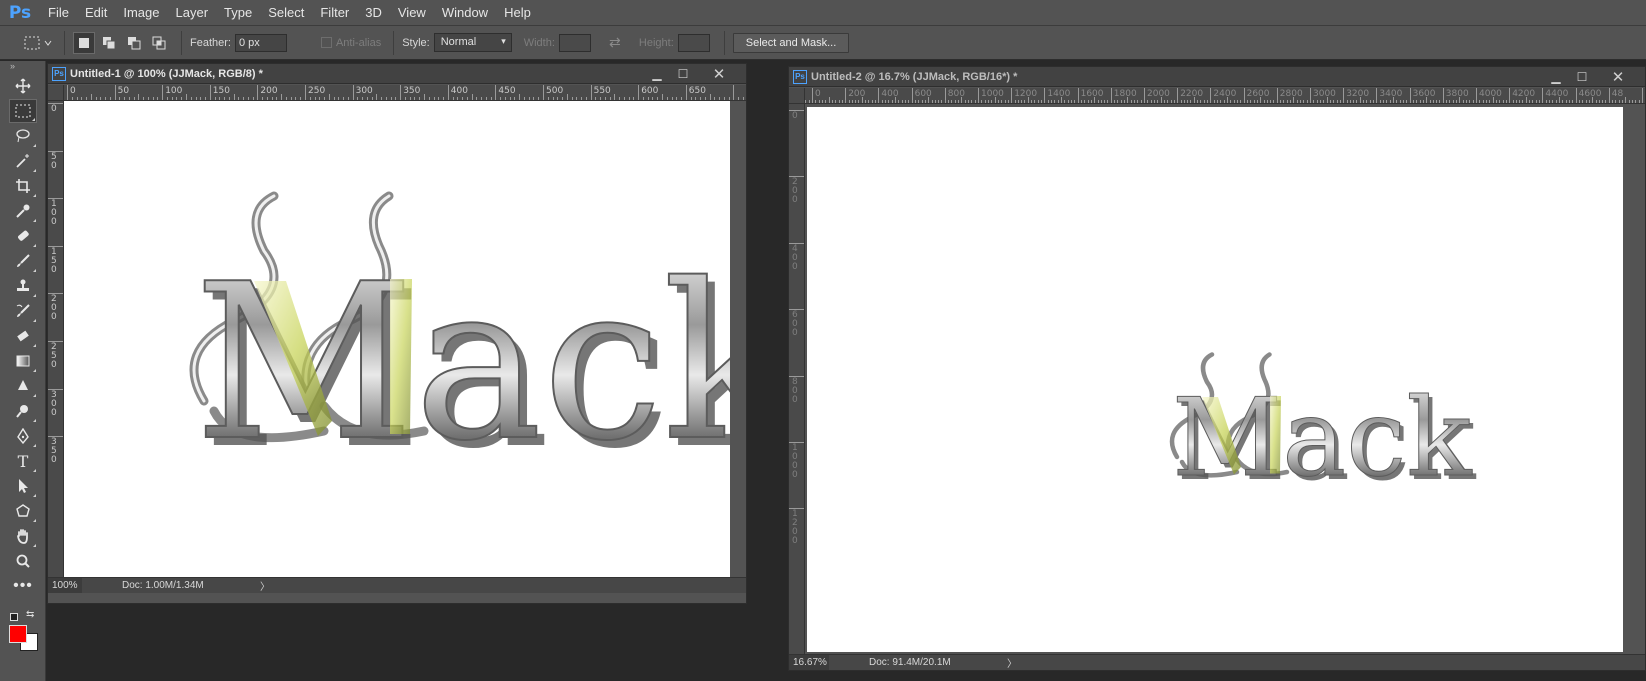  Describe the element at coordinates (23, 336) in the screenshot. I see `eraser-tool-icon` at that location.